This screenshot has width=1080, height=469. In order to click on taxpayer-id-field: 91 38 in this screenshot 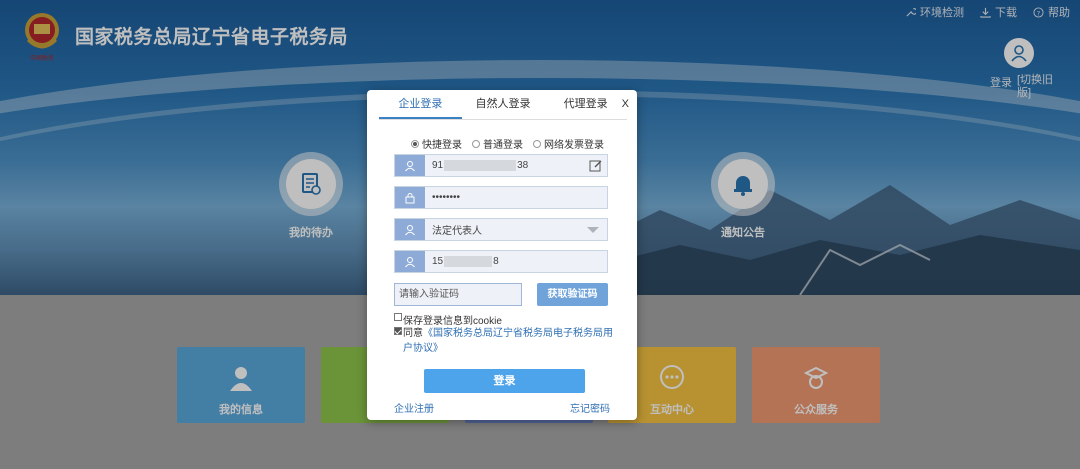, I will do `click(501, 165)`.